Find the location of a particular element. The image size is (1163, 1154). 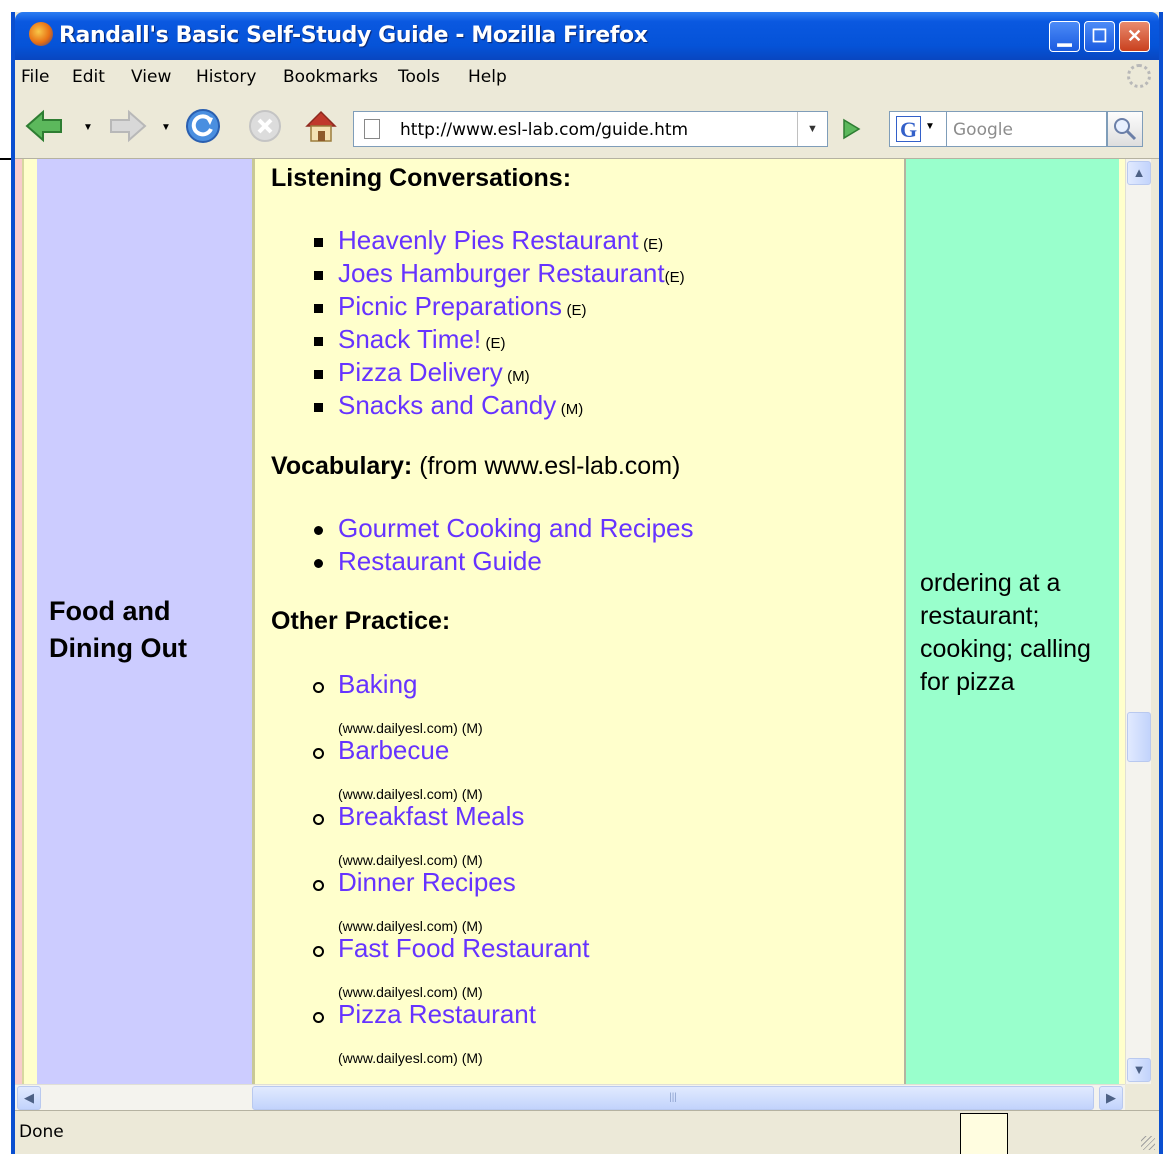

link-snacks-and-candy: Snacks and Candy is located at coordinates (447, 405).